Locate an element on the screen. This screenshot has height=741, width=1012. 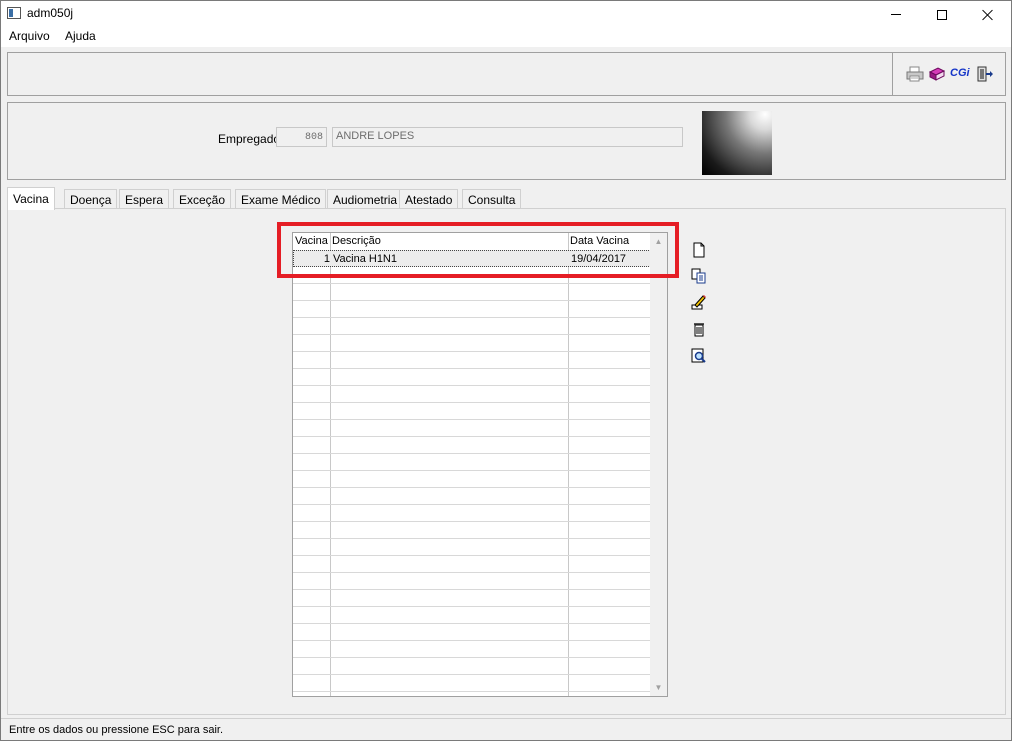
toolbar-separator is located at coordinates (892, 74).